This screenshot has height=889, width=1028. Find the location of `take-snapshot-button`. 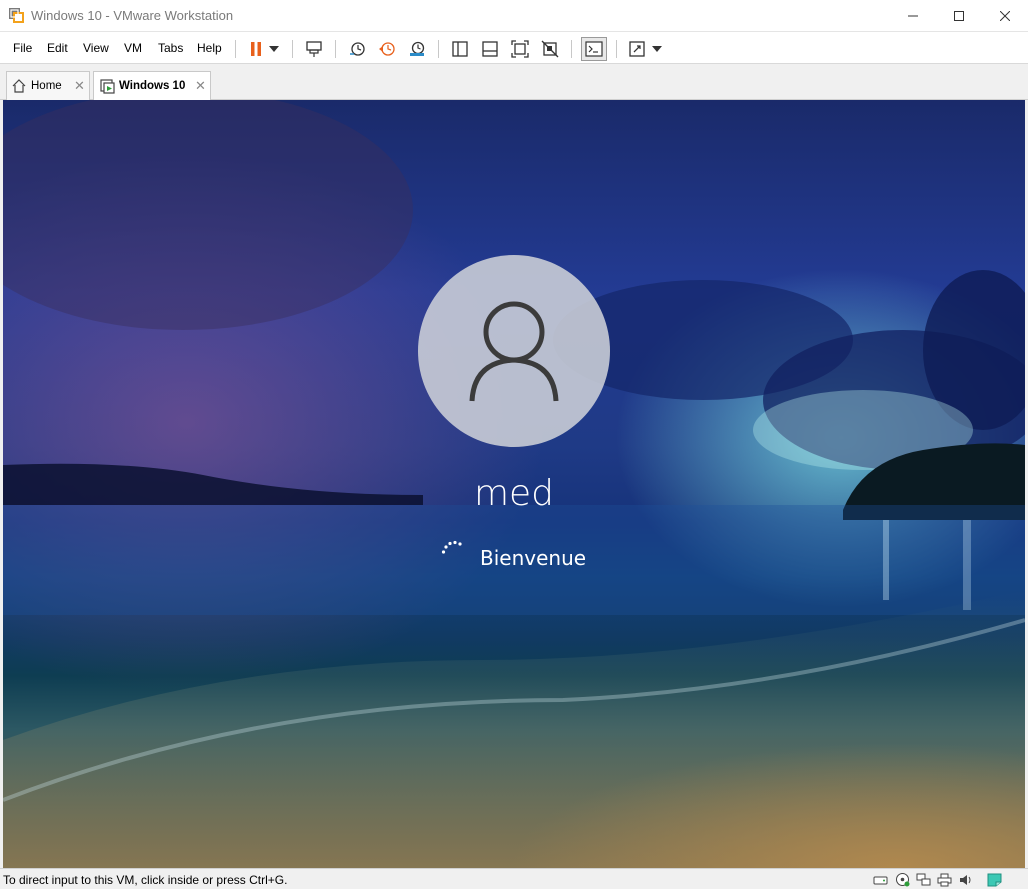

take-snapshot-button is located at coordinates (357, 49).